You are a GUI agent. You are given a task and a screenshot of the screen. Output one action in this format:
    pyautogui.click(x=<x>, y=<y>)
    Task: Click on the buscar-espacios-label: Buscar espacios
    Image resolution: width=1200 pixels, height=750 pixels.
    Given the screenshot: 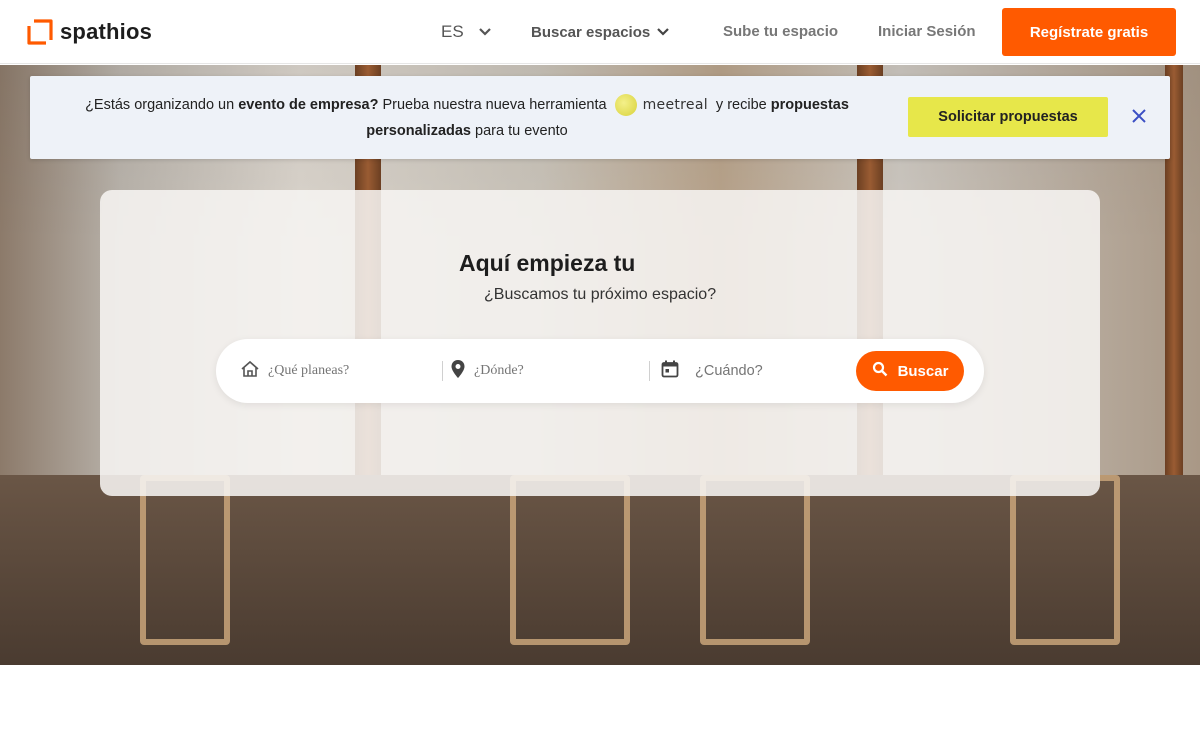 What is the action you would take?
    pyautogui.click(x=591, y=32)
    